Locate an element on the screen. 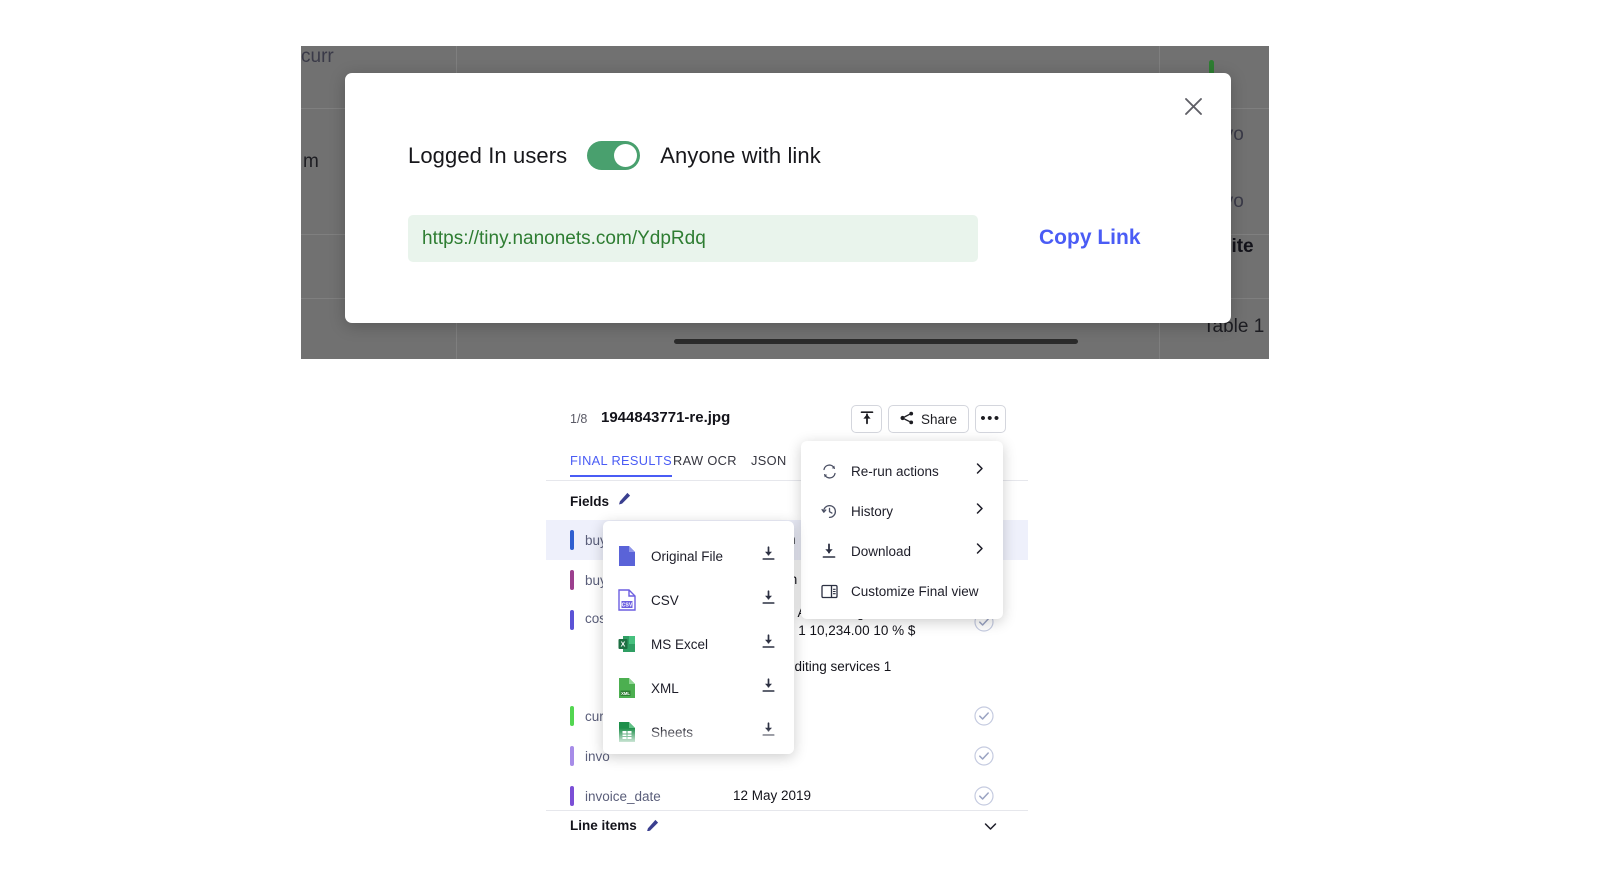 Image resolution: width=1600 pixels, height=884 pixels. share-button-label: Share is located at coordinates (939, 419).